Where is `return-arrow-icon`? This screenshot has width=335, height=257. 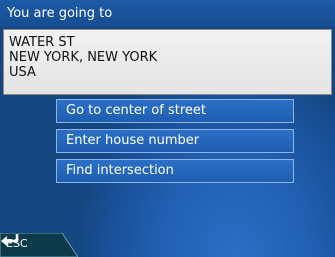
return-arrow-icon is located at coordinates (10, 240).